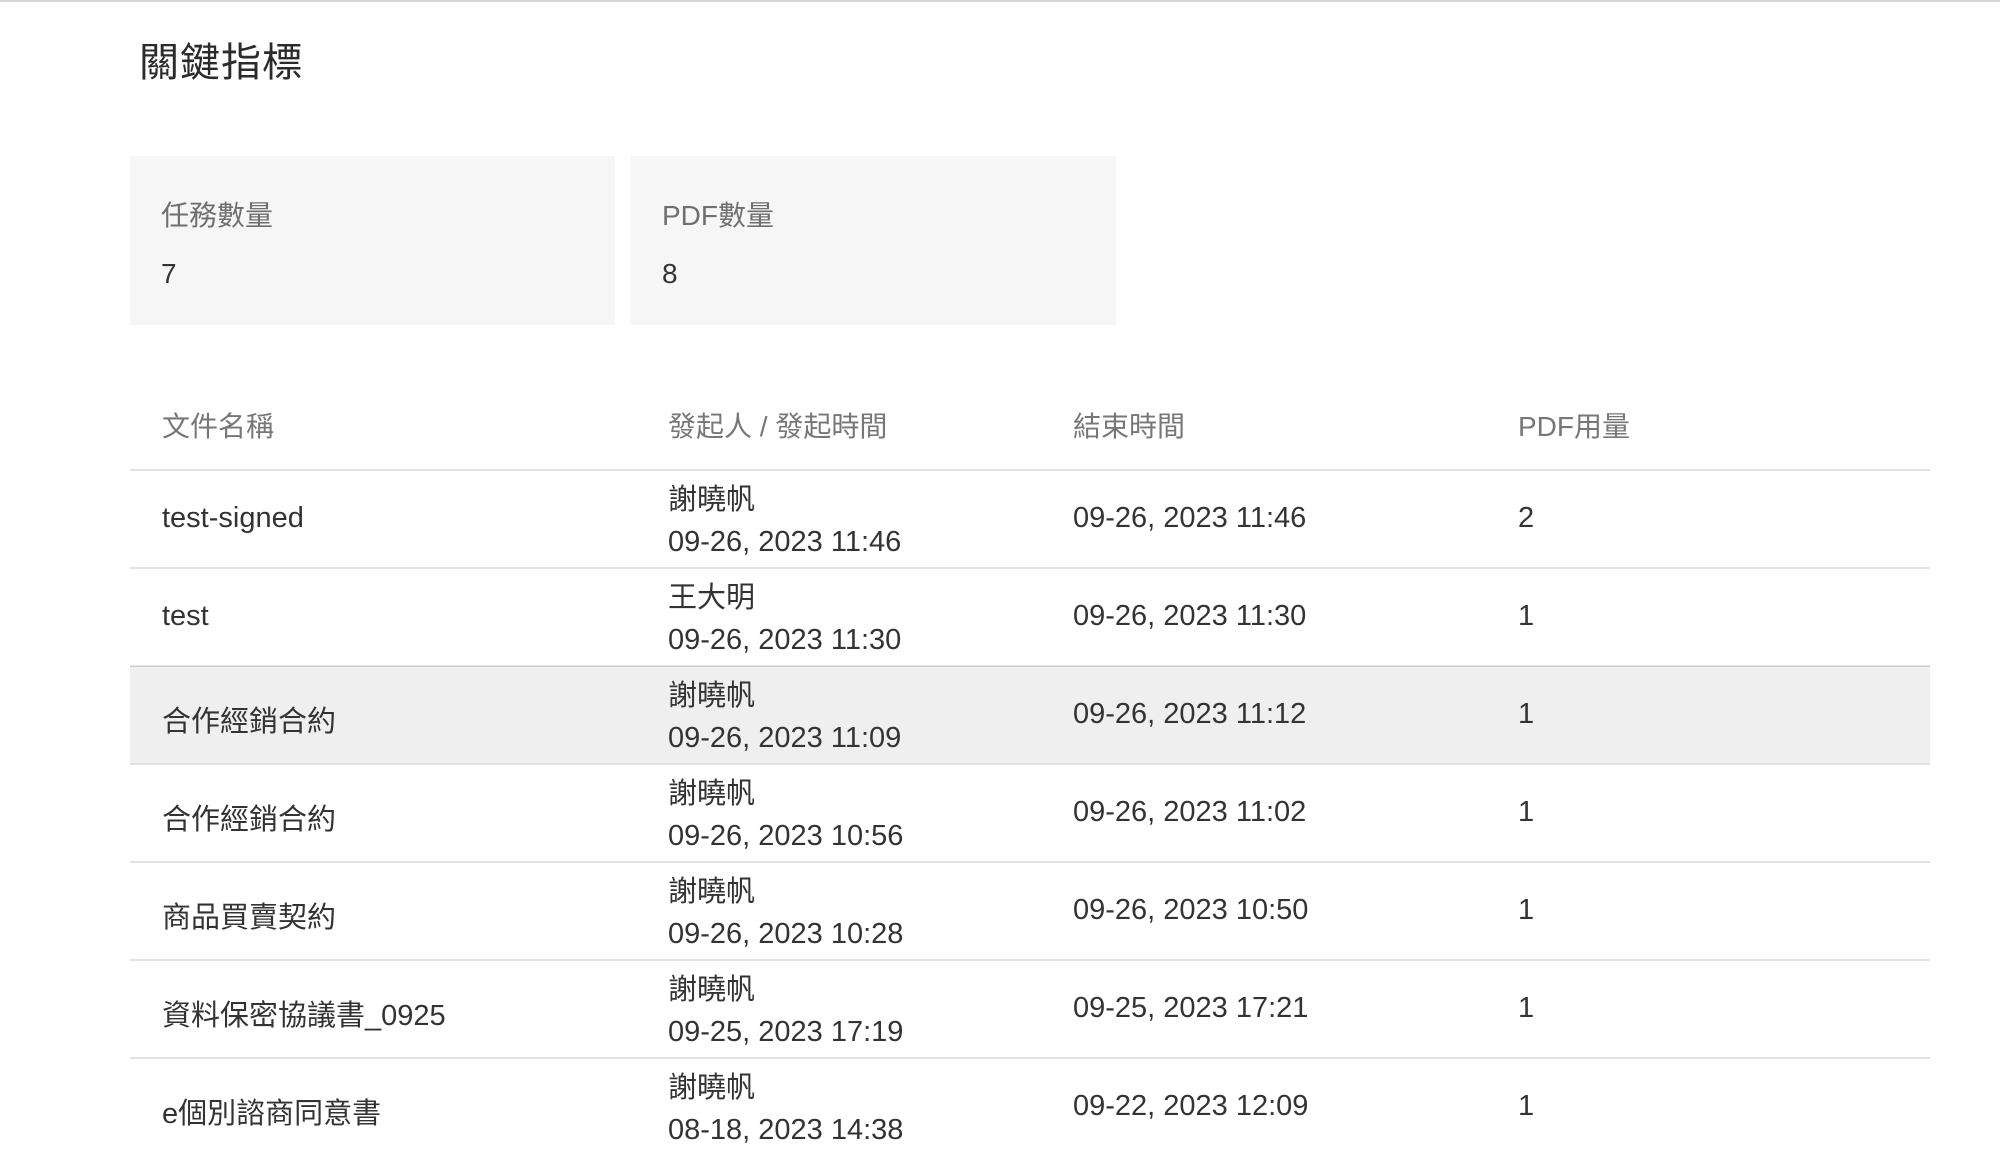  Describe the element at coordinates (784, 619) in the screenshot. I see `initiator-cell: 王大明 09-26, 2023 11:30` at that location.